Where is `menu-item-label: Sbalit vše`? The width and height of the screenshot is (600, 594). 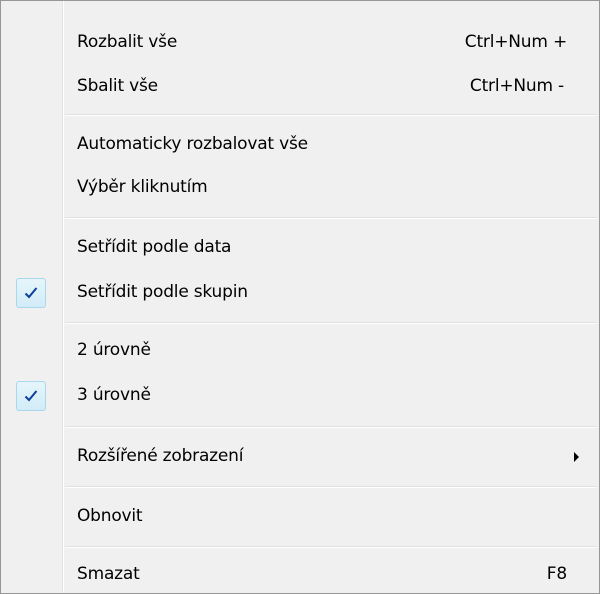 menu-item-label: Sbalit vše is located at coordinates (117, 86).